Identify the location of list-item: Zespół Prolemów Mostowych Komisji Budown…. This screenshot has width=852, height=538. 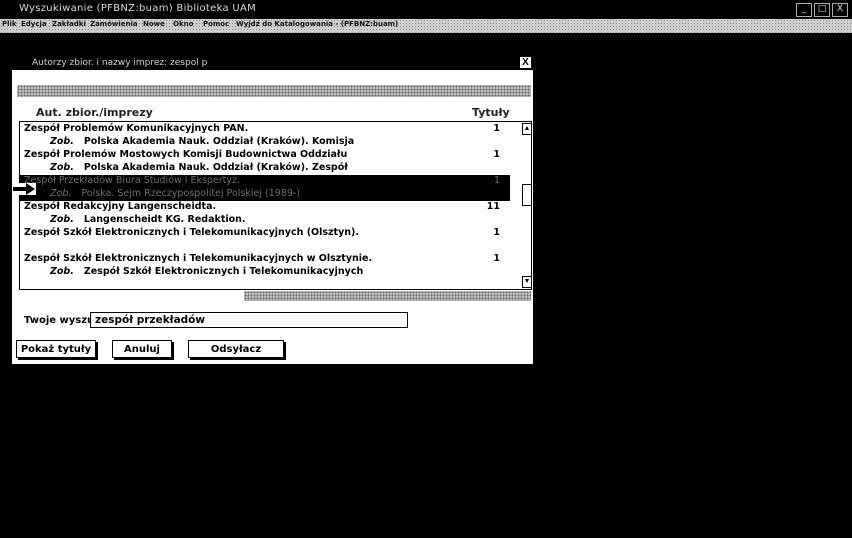
(265, 155).